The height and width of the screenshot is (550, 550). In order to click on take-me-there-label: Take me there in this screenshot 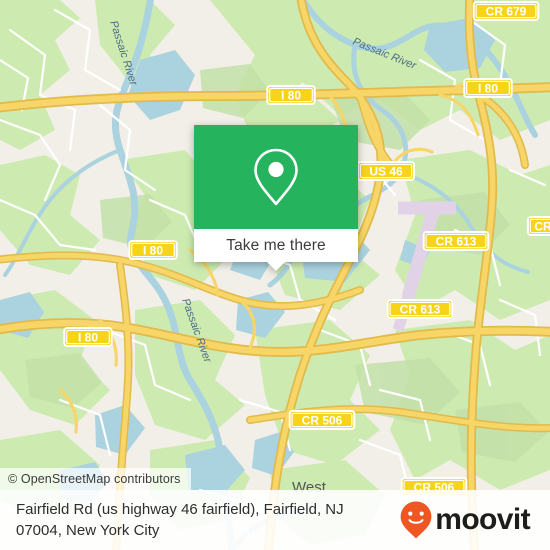, I will do `click(276, 245)`.